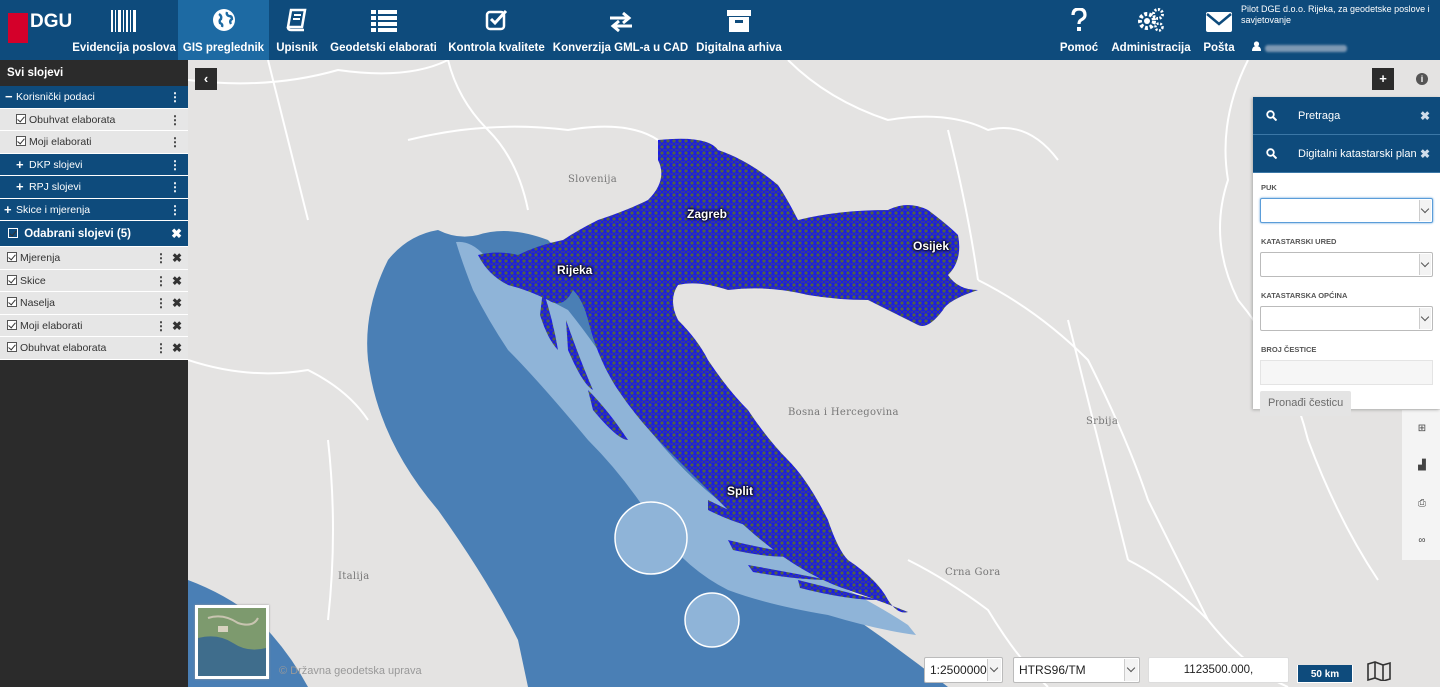 This screenshot has height=687, width=1440. I want to click on nav-label: Pomoć, so click(1079, 48).